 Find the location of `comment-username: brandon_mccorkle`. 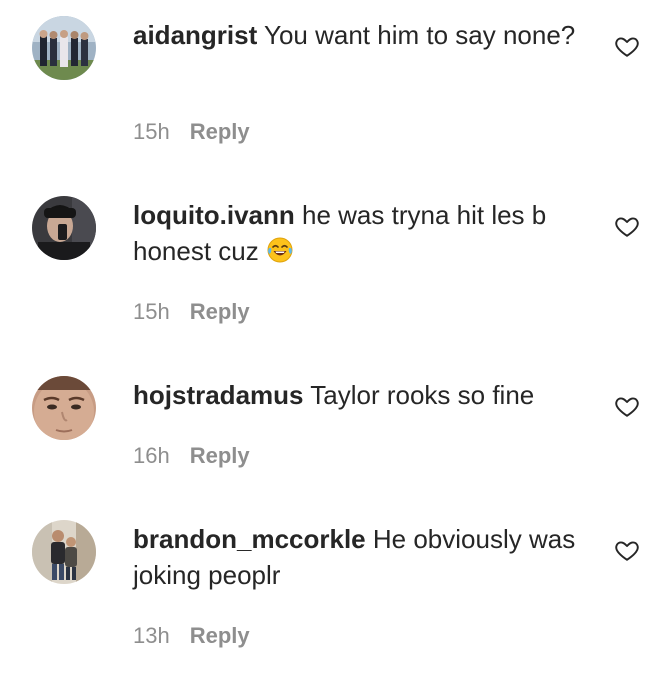

comment-username: brandon_mccorkle is located at coordinates (249, 539).